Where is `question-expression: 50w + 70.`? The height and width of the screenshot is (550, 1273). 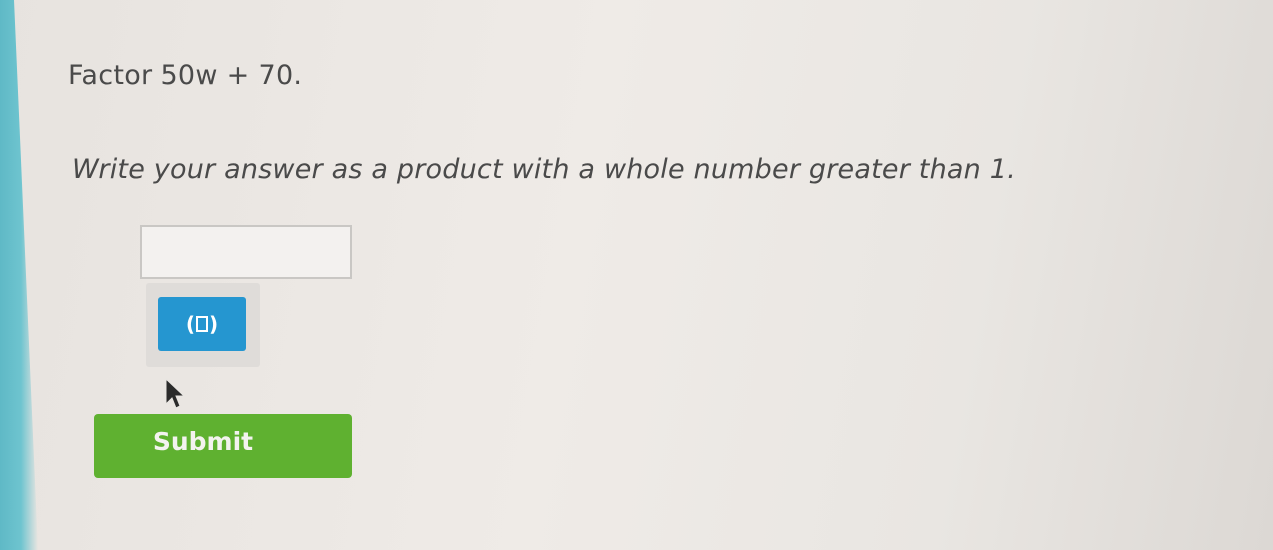
question-expression: 50w + 70. is located at coordinates (231, 75).